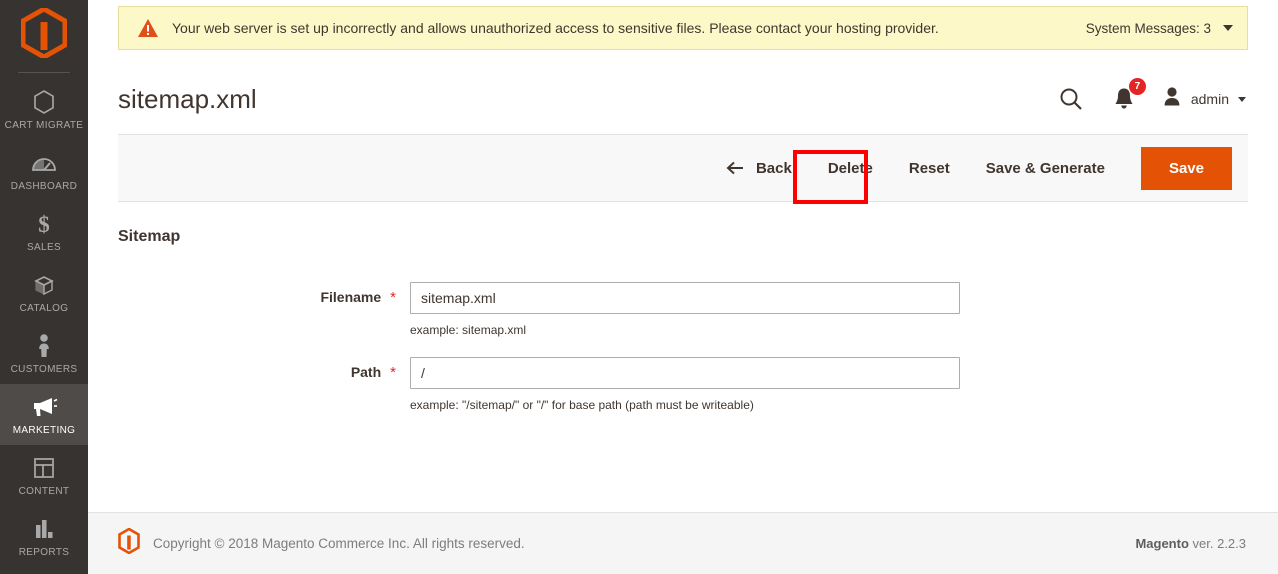 Image resolution: width=1278 pixels, height=574 pixels. I want to click on back-button: Back, so click(759, 168).